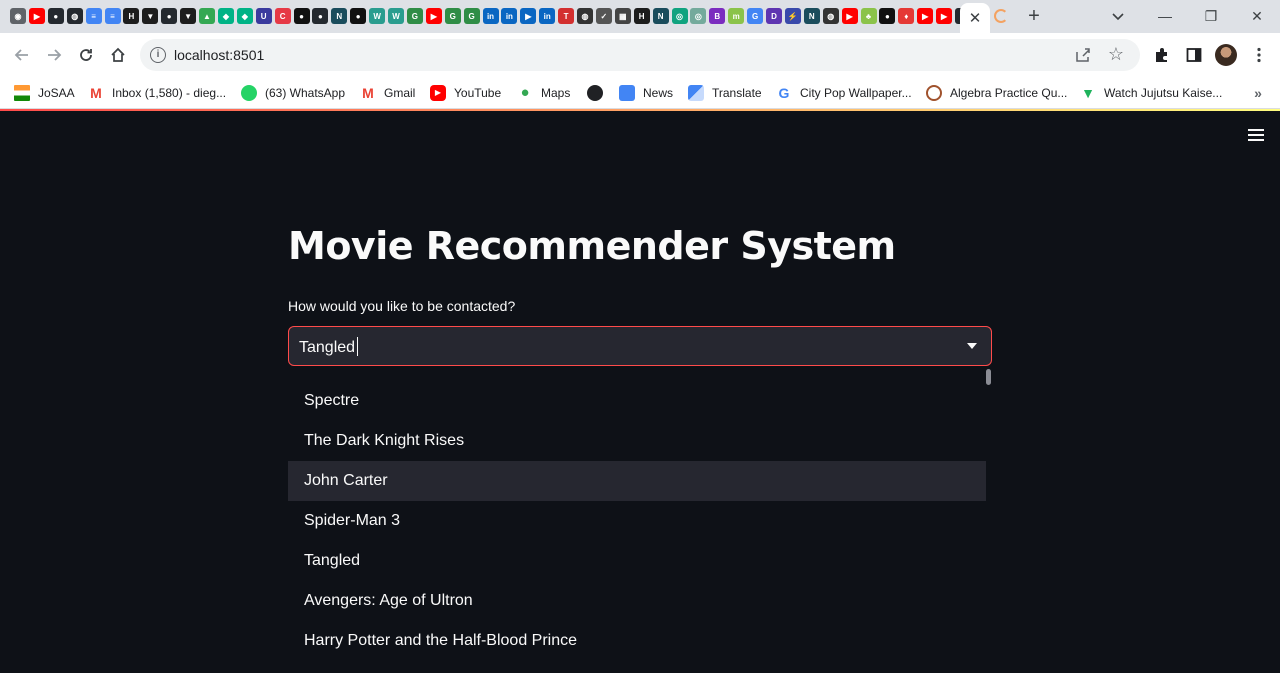 The height and width of the screenshot is (673, 1280). Describe the element at coordinates (387, 93) in the screenshot. I see `bookmark-gmail: M Gmail` at that location.